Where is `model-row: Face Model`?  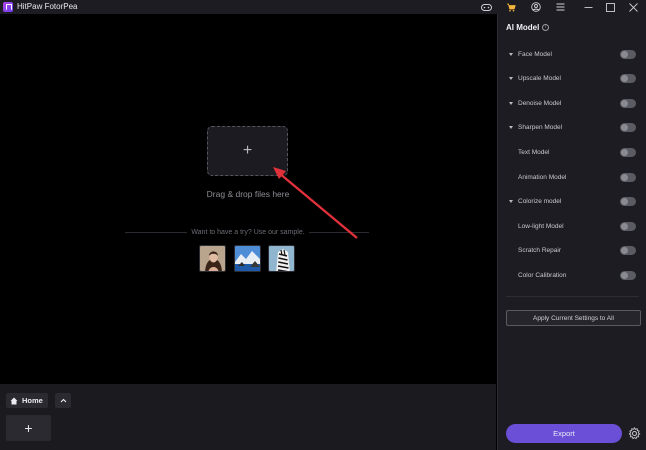 model-row: Face Model is located at coordinates (572, 54).